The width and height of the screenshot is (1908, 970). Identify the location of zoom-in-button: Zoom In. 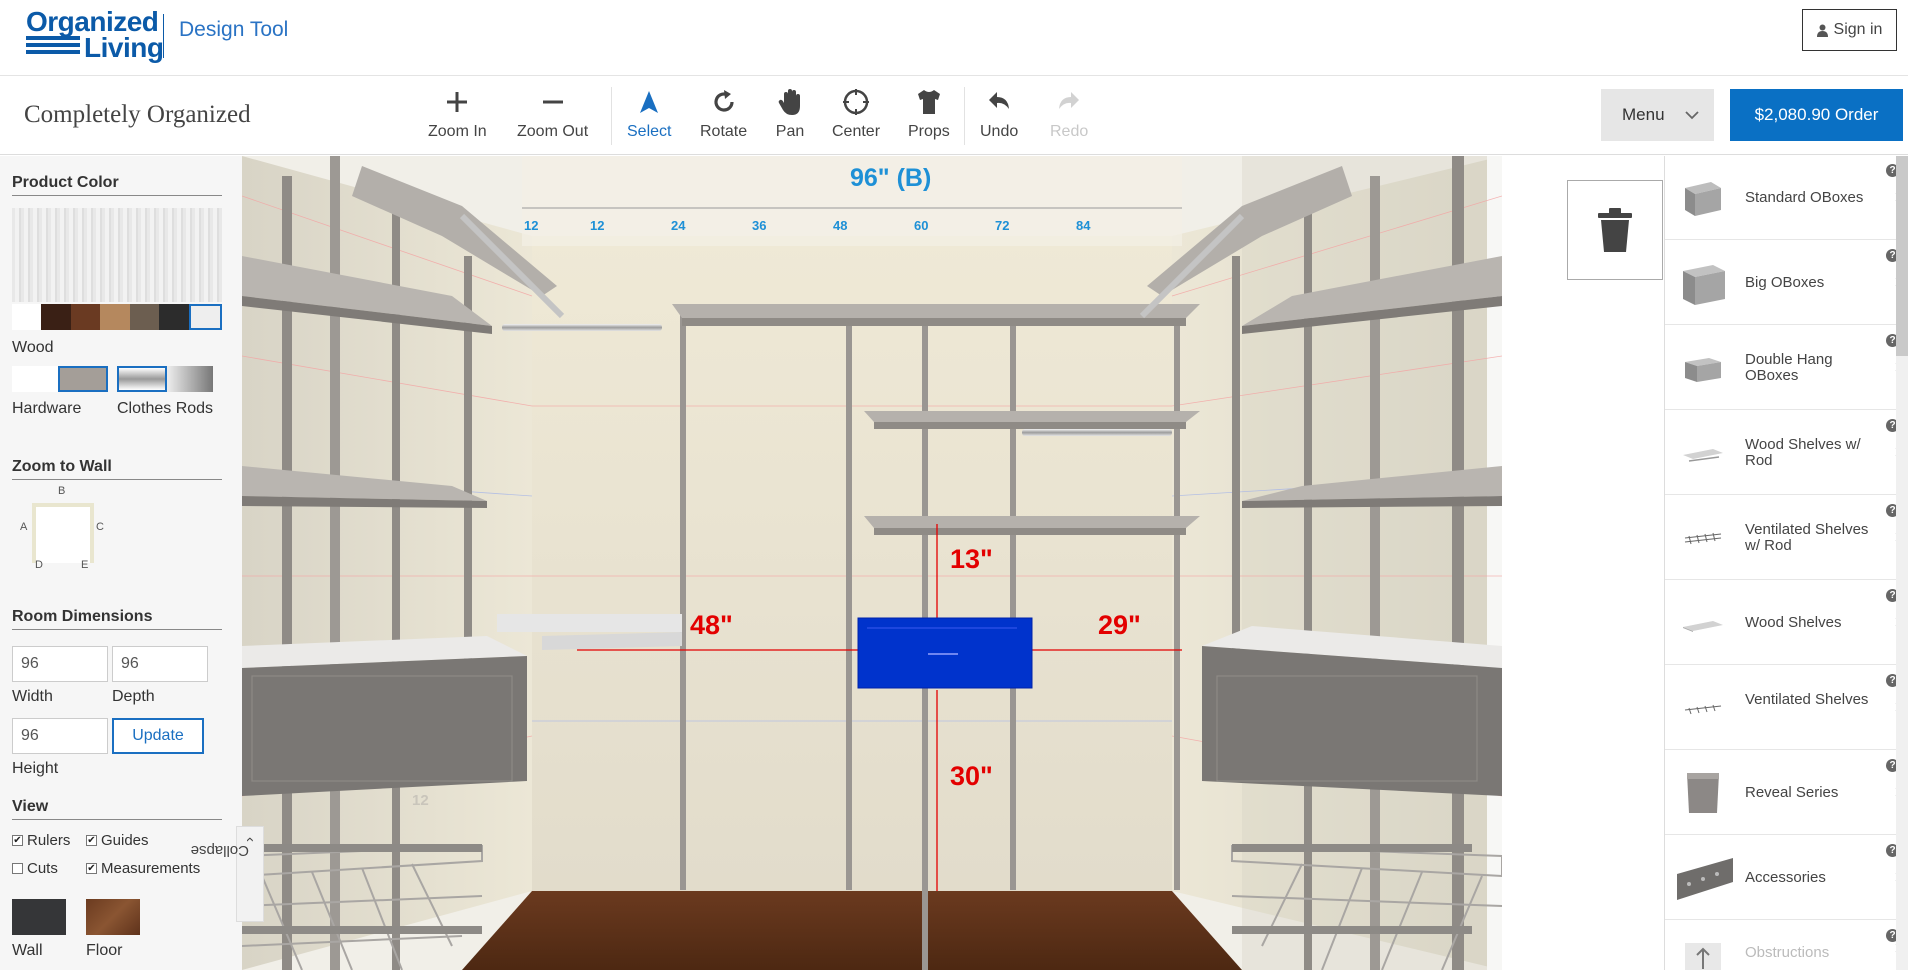
(457, 117).